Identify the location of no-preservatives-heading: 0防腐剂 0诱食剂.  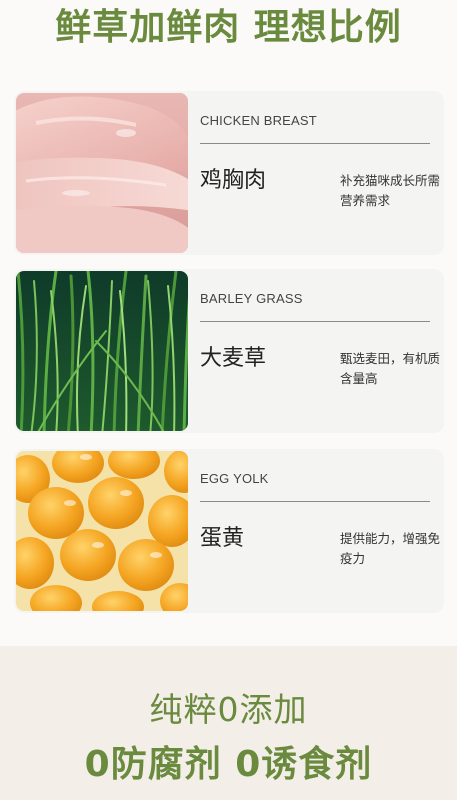
(228, 764).